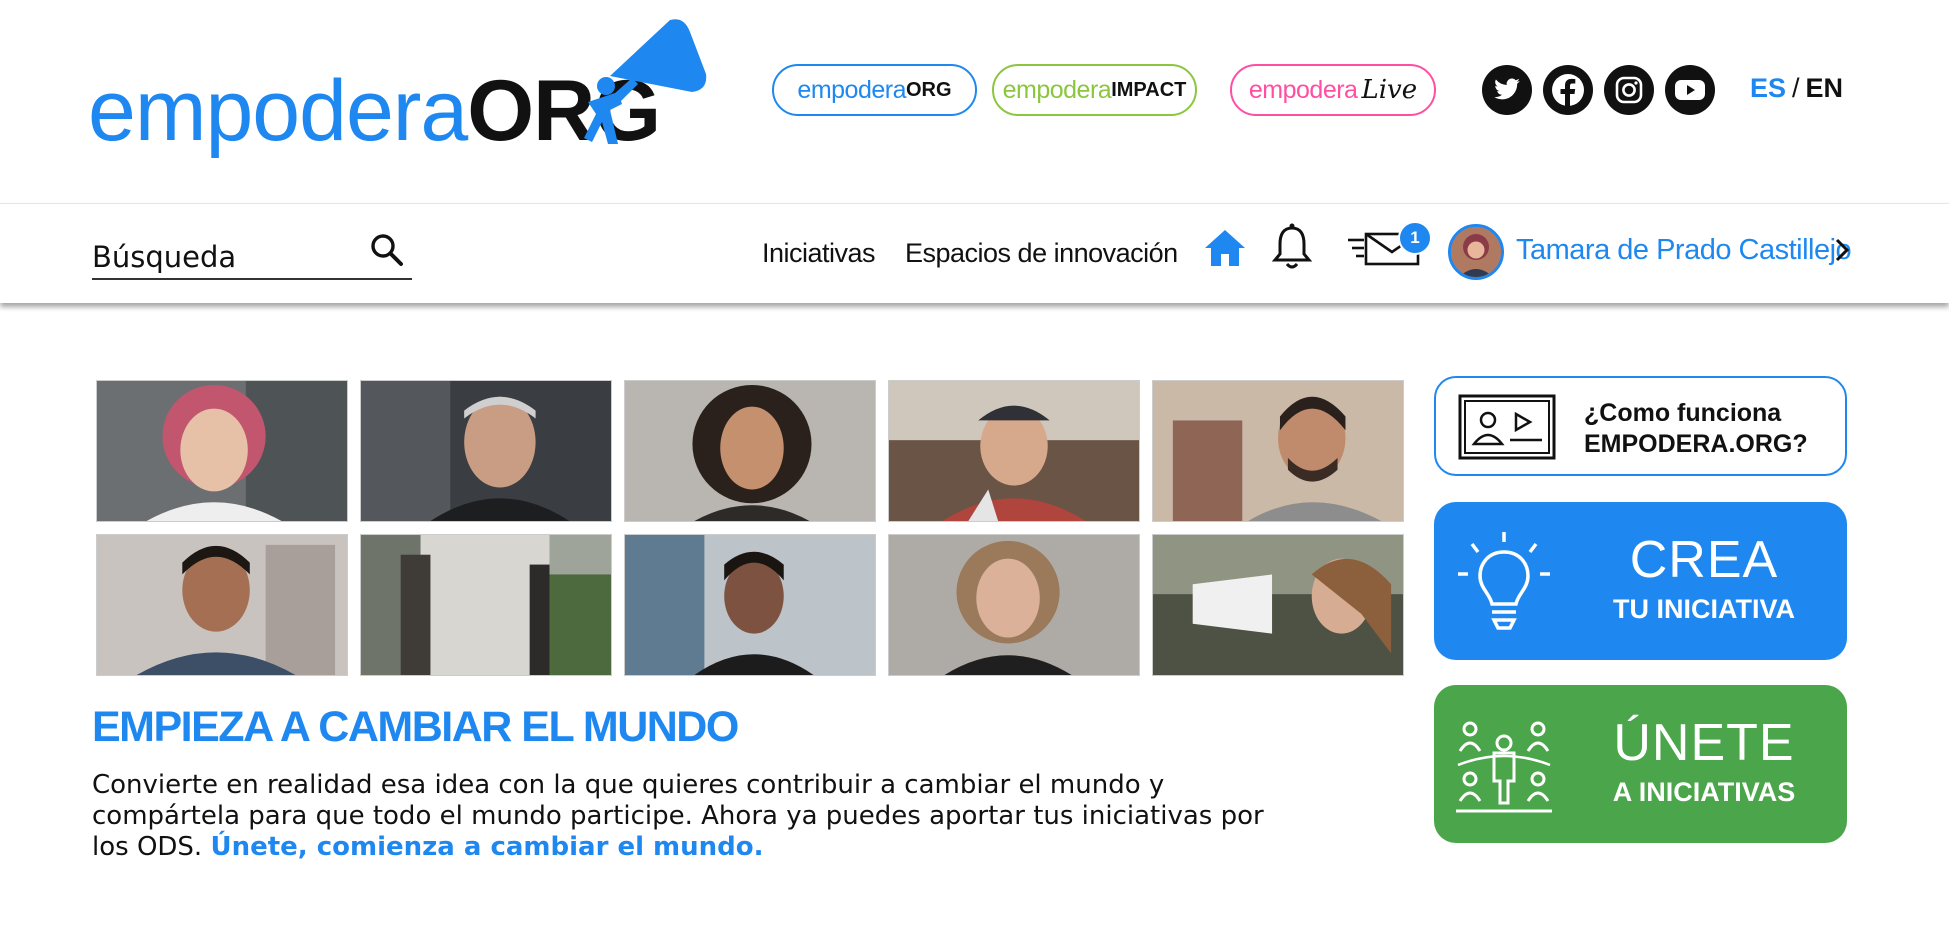  What do you see at coordinates (1014, 451) in the screenshot?
I see `photo-older-man-cap` at bounding box center [1014, 451].